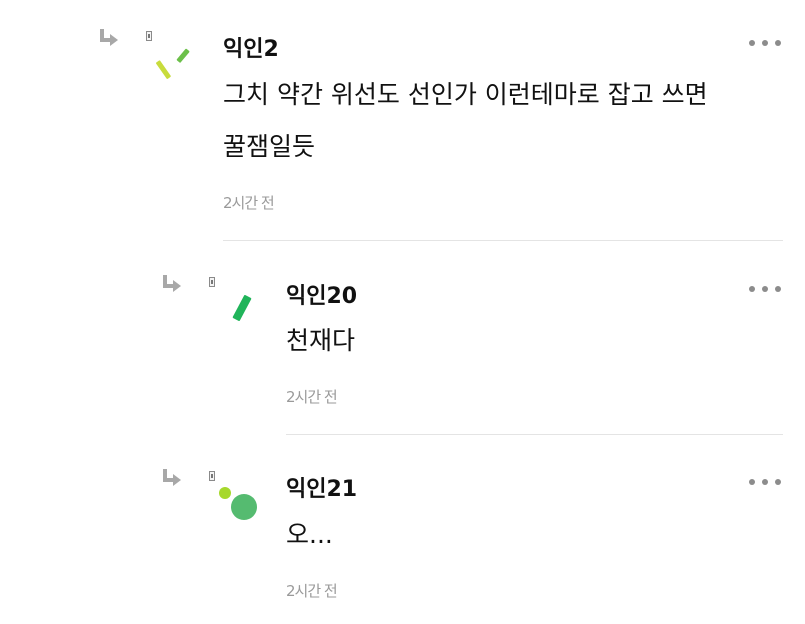  What do you see at coordinates (321, 340) in the screenshot?
I see `comment-text-line: 천재다` at bounding box center [321, 340].